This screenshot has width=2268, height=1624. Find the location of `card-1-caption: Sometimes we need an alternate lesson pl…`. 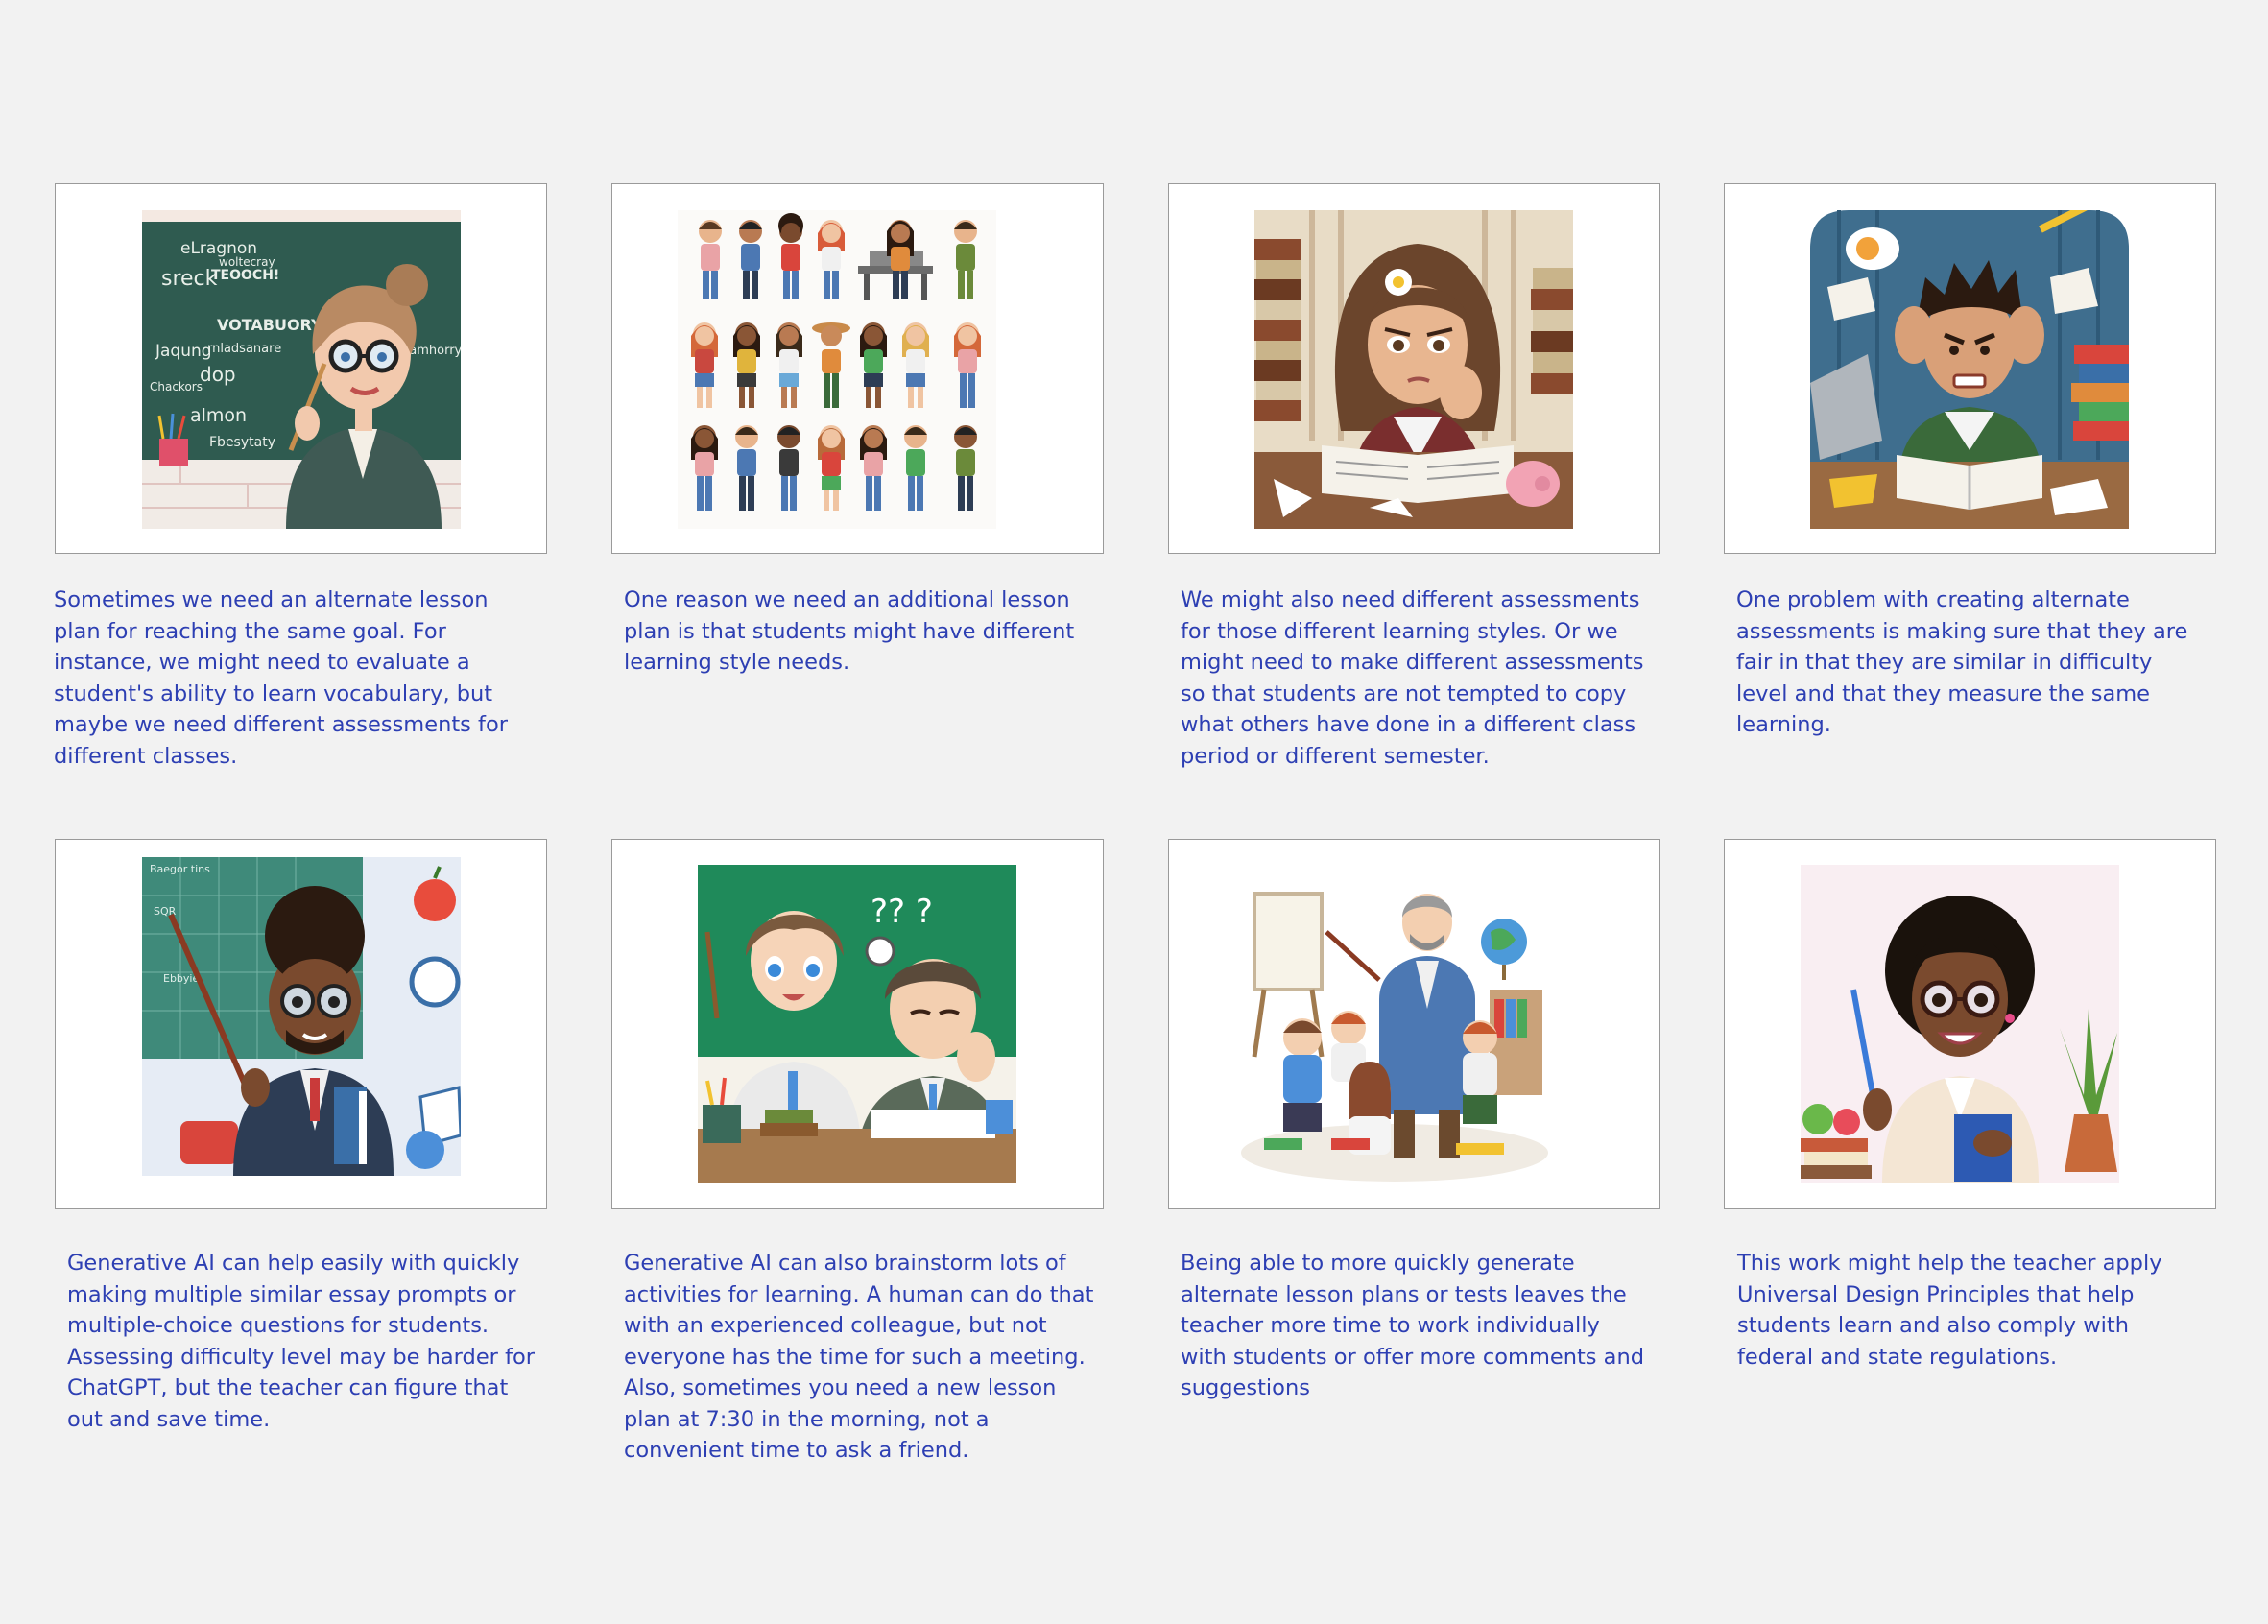

card-1-caption: Sometimes we need an alternate lesson pl… is located at coordinates (281, 678).